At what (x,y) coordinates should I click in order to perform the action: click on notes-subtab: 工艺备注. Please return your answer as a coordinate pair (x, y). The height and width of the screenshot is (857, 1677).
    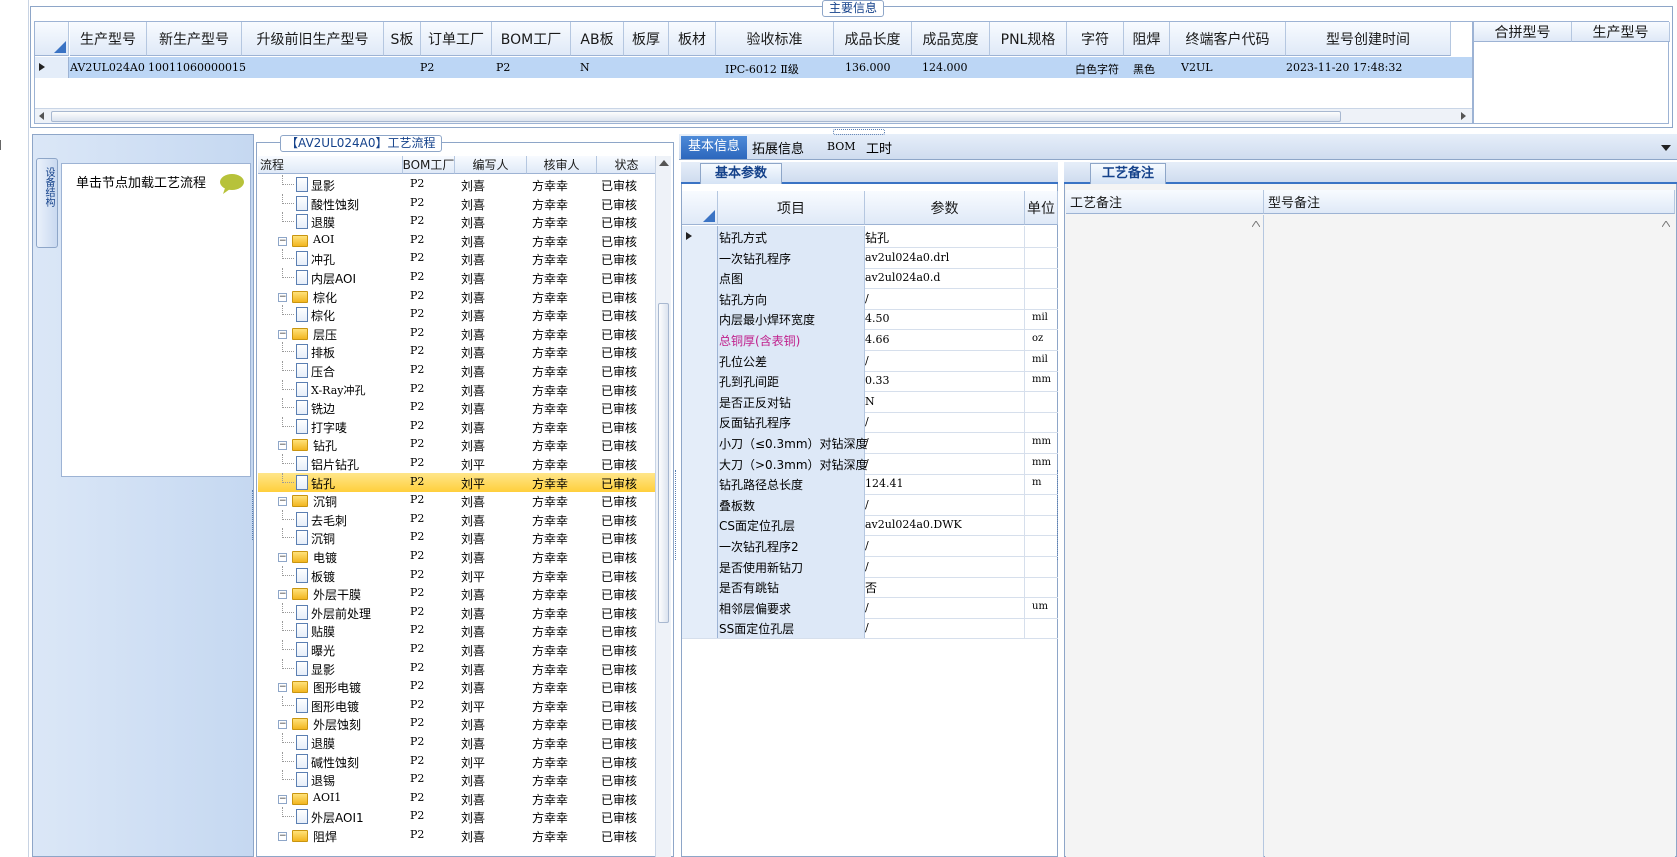
    Looking at the image, I should click on (1128, 173).